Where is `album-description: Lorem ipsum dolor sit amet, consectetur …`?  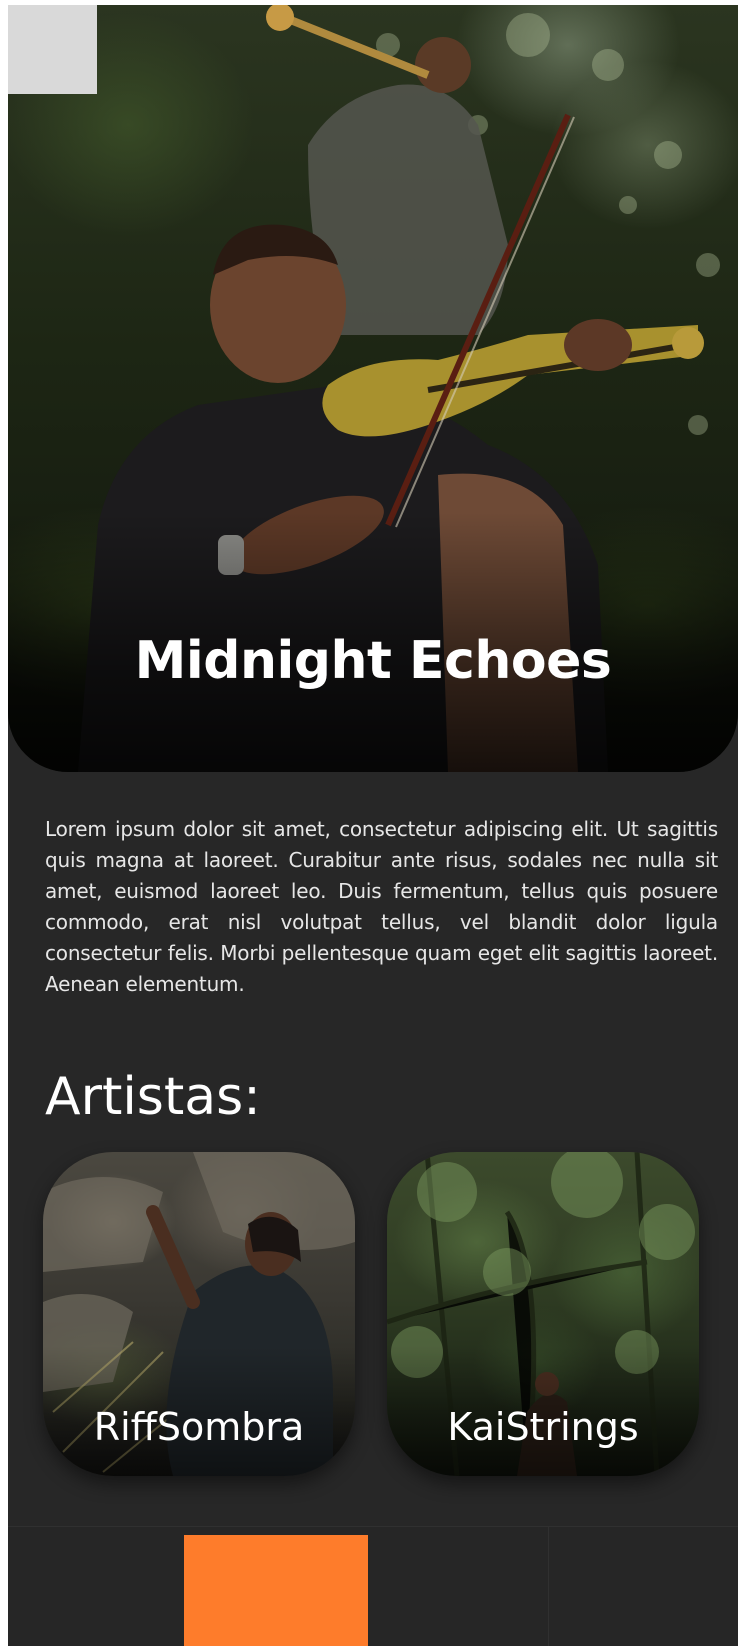 album-description: Lorem ipsum dolor sit amet, consectetur … is located at coordinates (381, 906).